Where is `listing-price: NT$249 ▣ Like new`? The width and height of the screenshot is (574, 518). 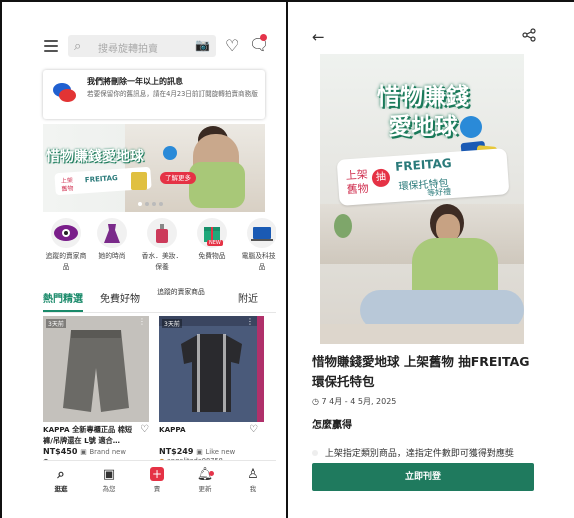 listing-price: NT$249 ▣ Like new is located at coordinates (211, 451).